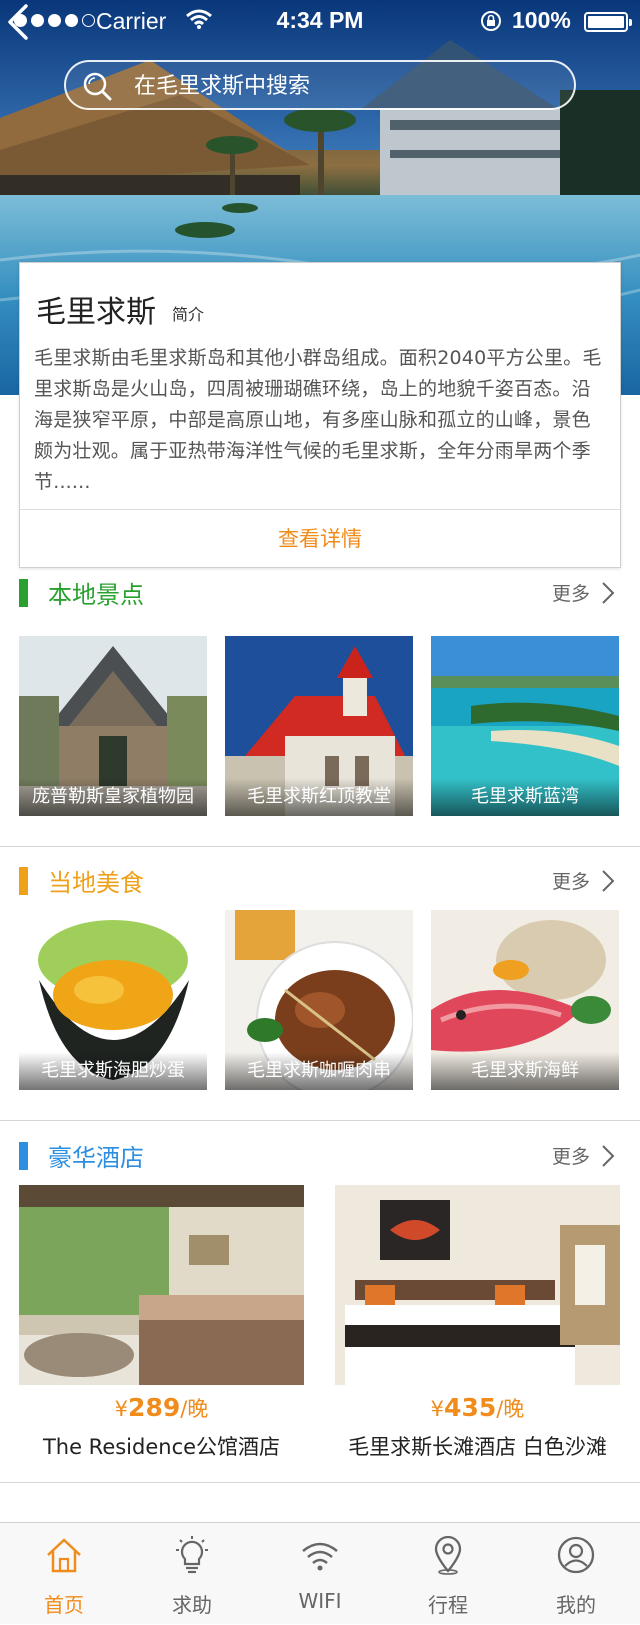  What do you see at coordinates (320, 21) in the screenshot?
I see `status-bar: Carrier 4:34 PM 100%` at bounding box center [320, 21].